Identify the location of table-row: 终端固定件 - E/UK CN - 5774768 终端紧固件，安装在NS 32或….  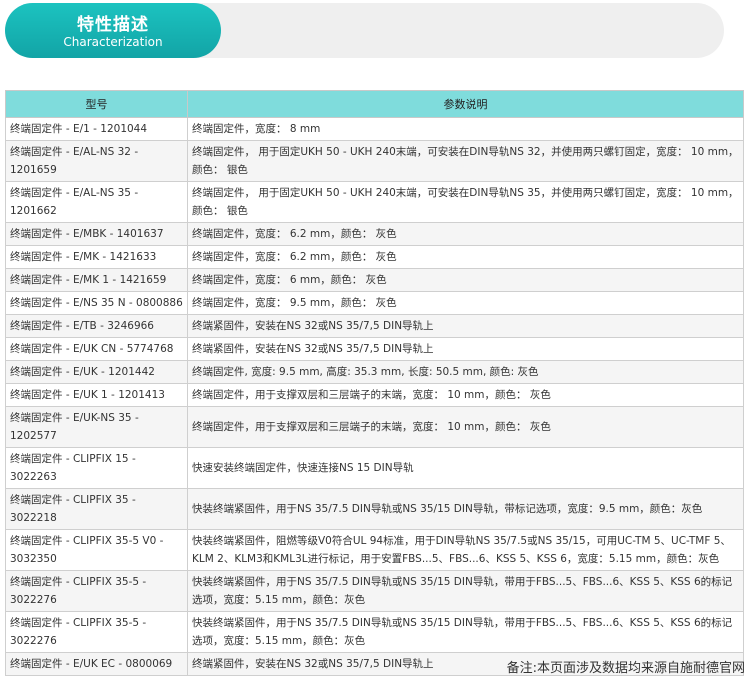
(374, 349).